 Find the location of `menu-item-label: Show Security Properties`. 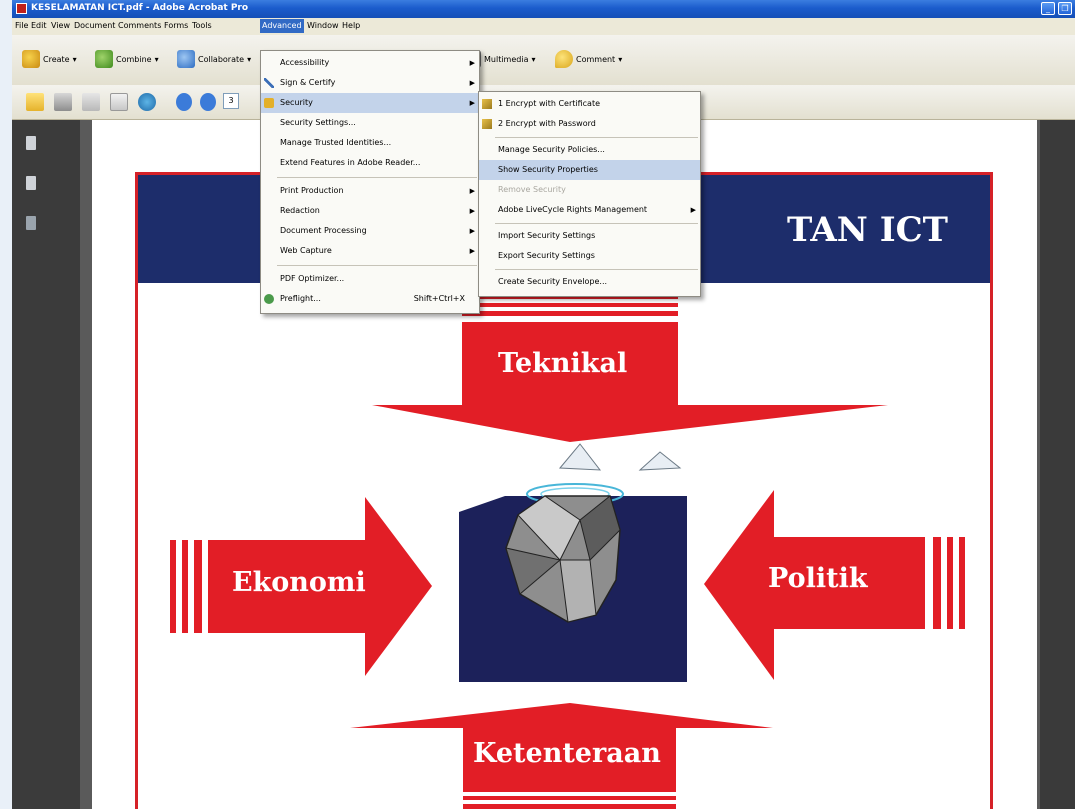

menu-item-label: Show Security Properties is located at coordinates (548, 169).